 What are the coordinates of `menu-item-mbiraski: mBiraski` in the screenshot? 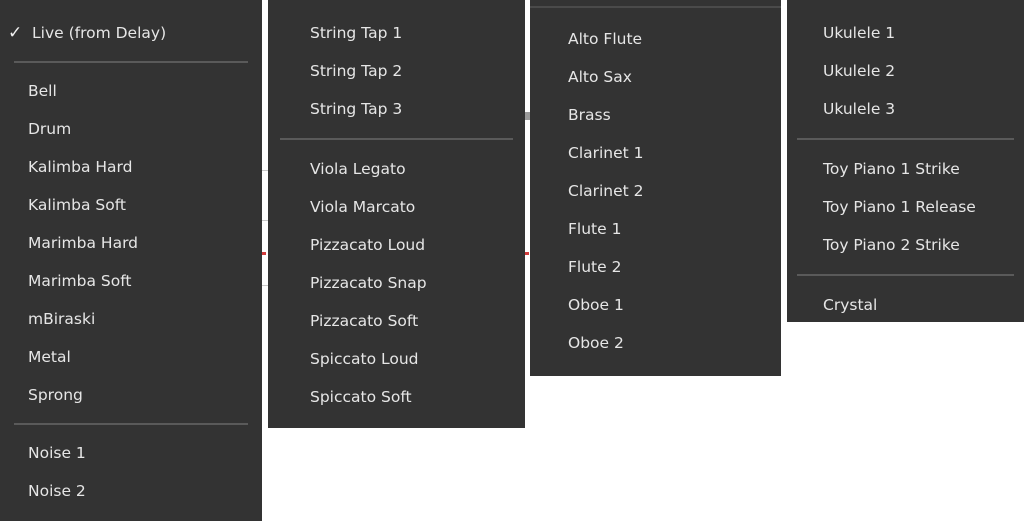 It's located at (131, 319).